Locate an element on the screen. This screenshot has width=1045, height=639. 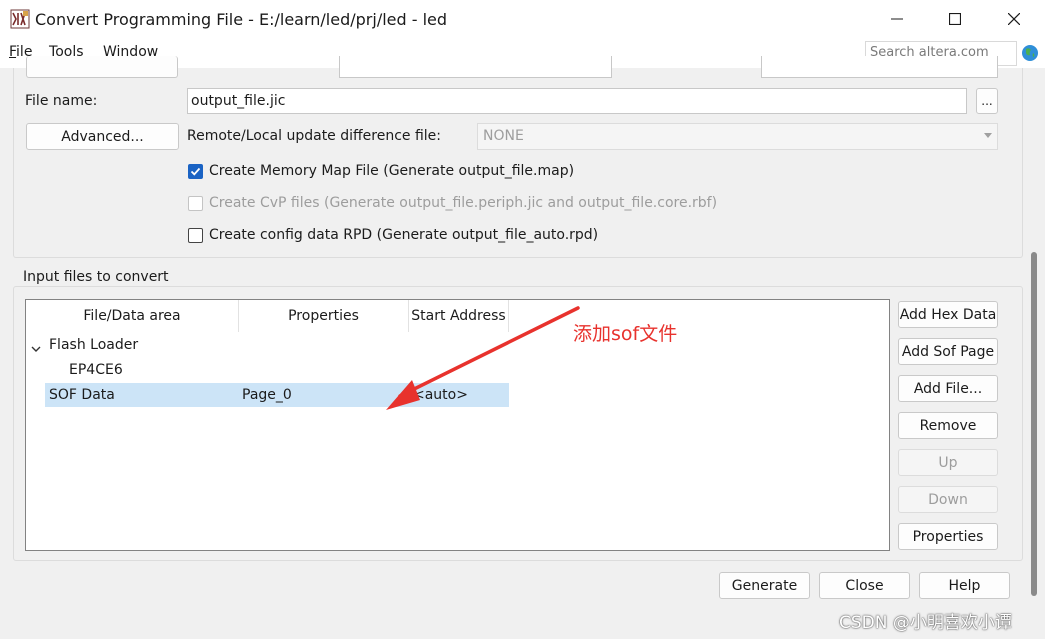
down-button: Down is located at coordinates (948, 499).